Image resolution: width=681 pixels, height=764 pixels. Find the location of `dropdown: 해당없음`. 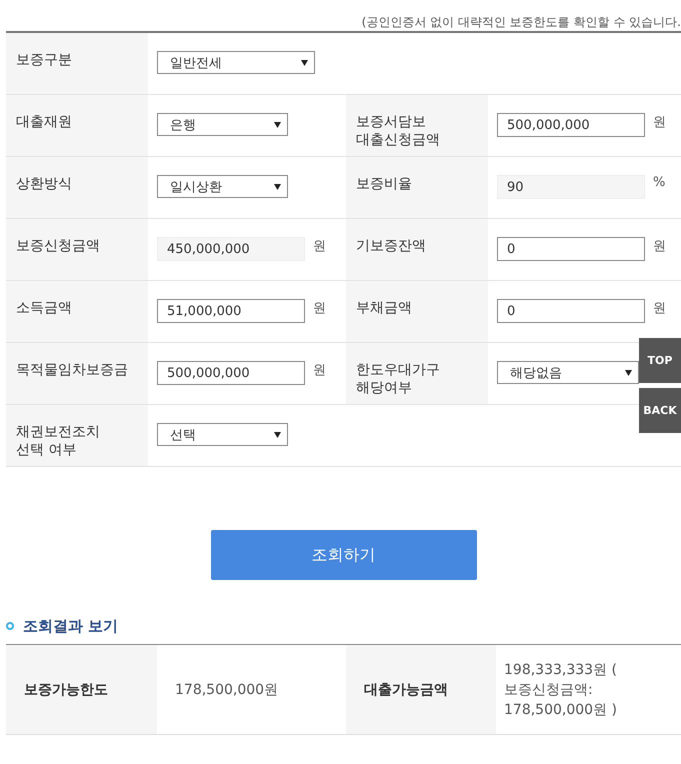

dropdown: 해당없음 is located at coordinates (568, 372).